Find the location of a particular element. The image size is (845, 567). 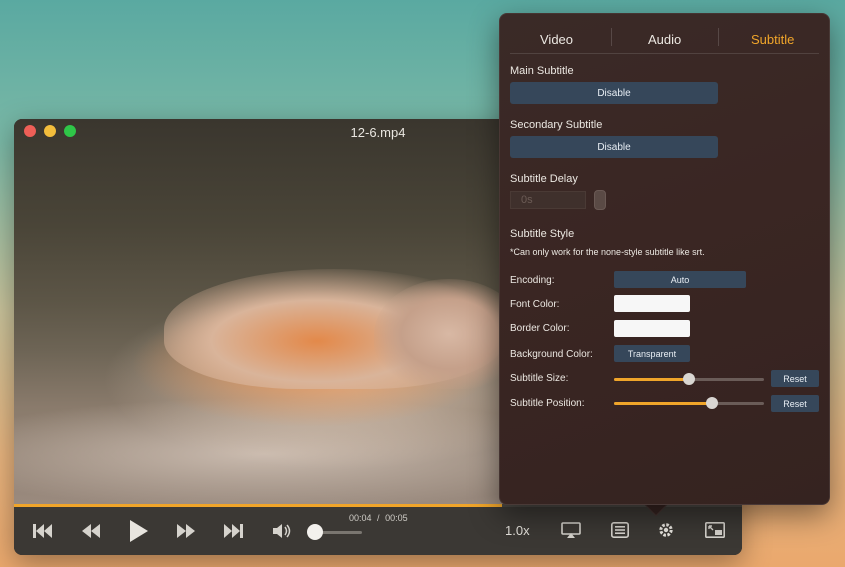

control-bar: 00:04 / 00:05 1.0x is located at coordinates (378, 531).